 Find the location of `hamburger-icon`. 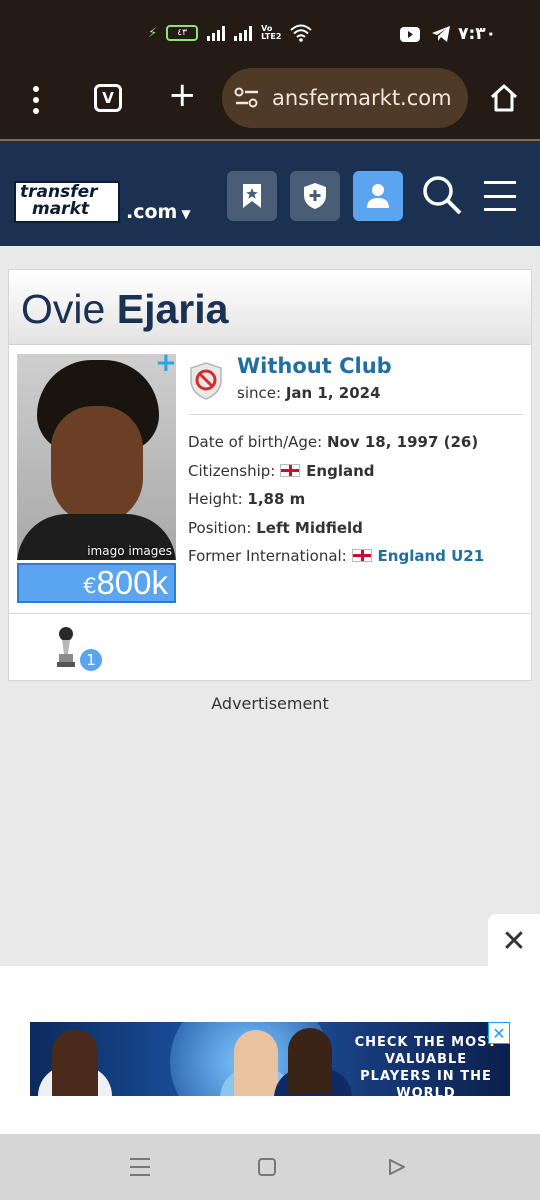

hamburger-icon is located at coordinates (500, 196).